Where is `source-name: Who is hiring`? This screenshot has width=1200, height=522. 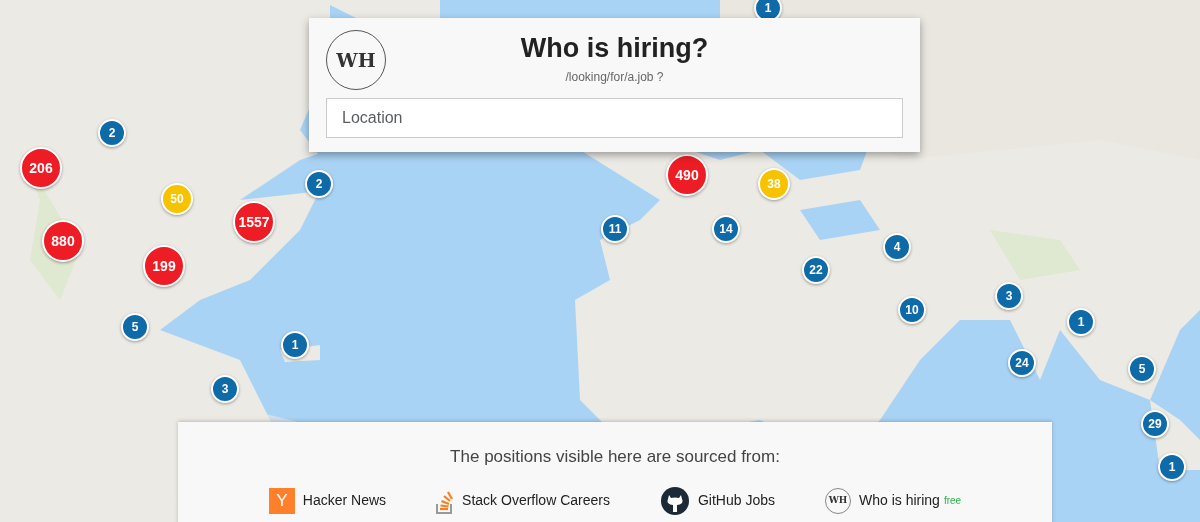 source-name: Who is hiring is located at coordinates (899, 500).